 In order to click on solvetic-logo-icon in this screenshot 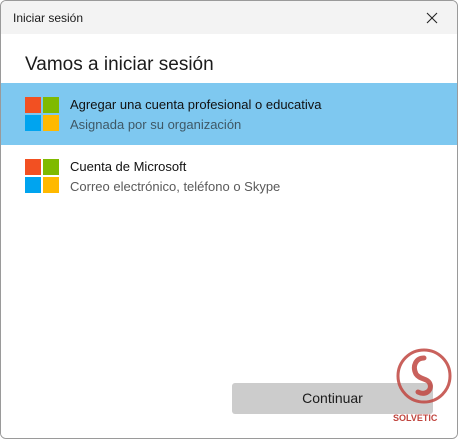, I will do `click(424, 376)`.